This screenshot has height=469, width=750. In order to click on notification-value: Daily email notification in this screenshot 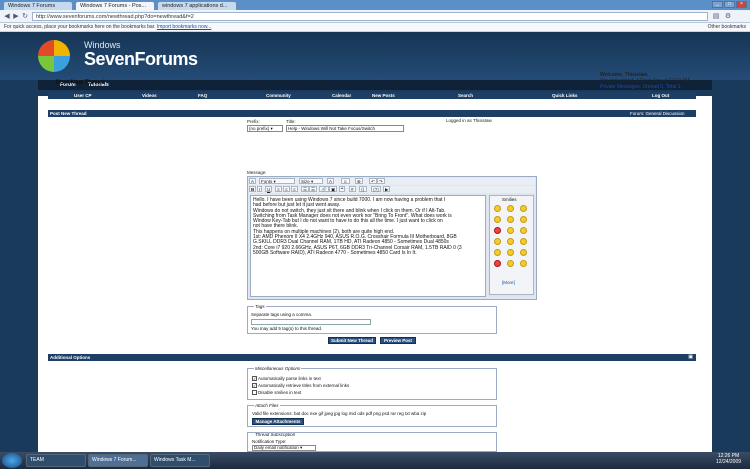, I will do `click(276, 447)`.